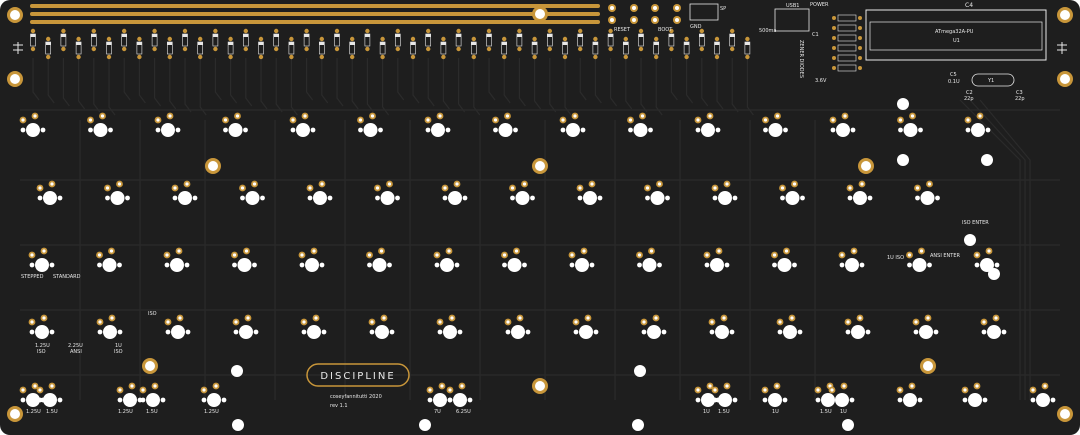 The image size is (1080, 435). What do you see at coordinates (665, 30) in the screenshot?
I see `boot-label: BOOT` at bounding box center [665, 30].